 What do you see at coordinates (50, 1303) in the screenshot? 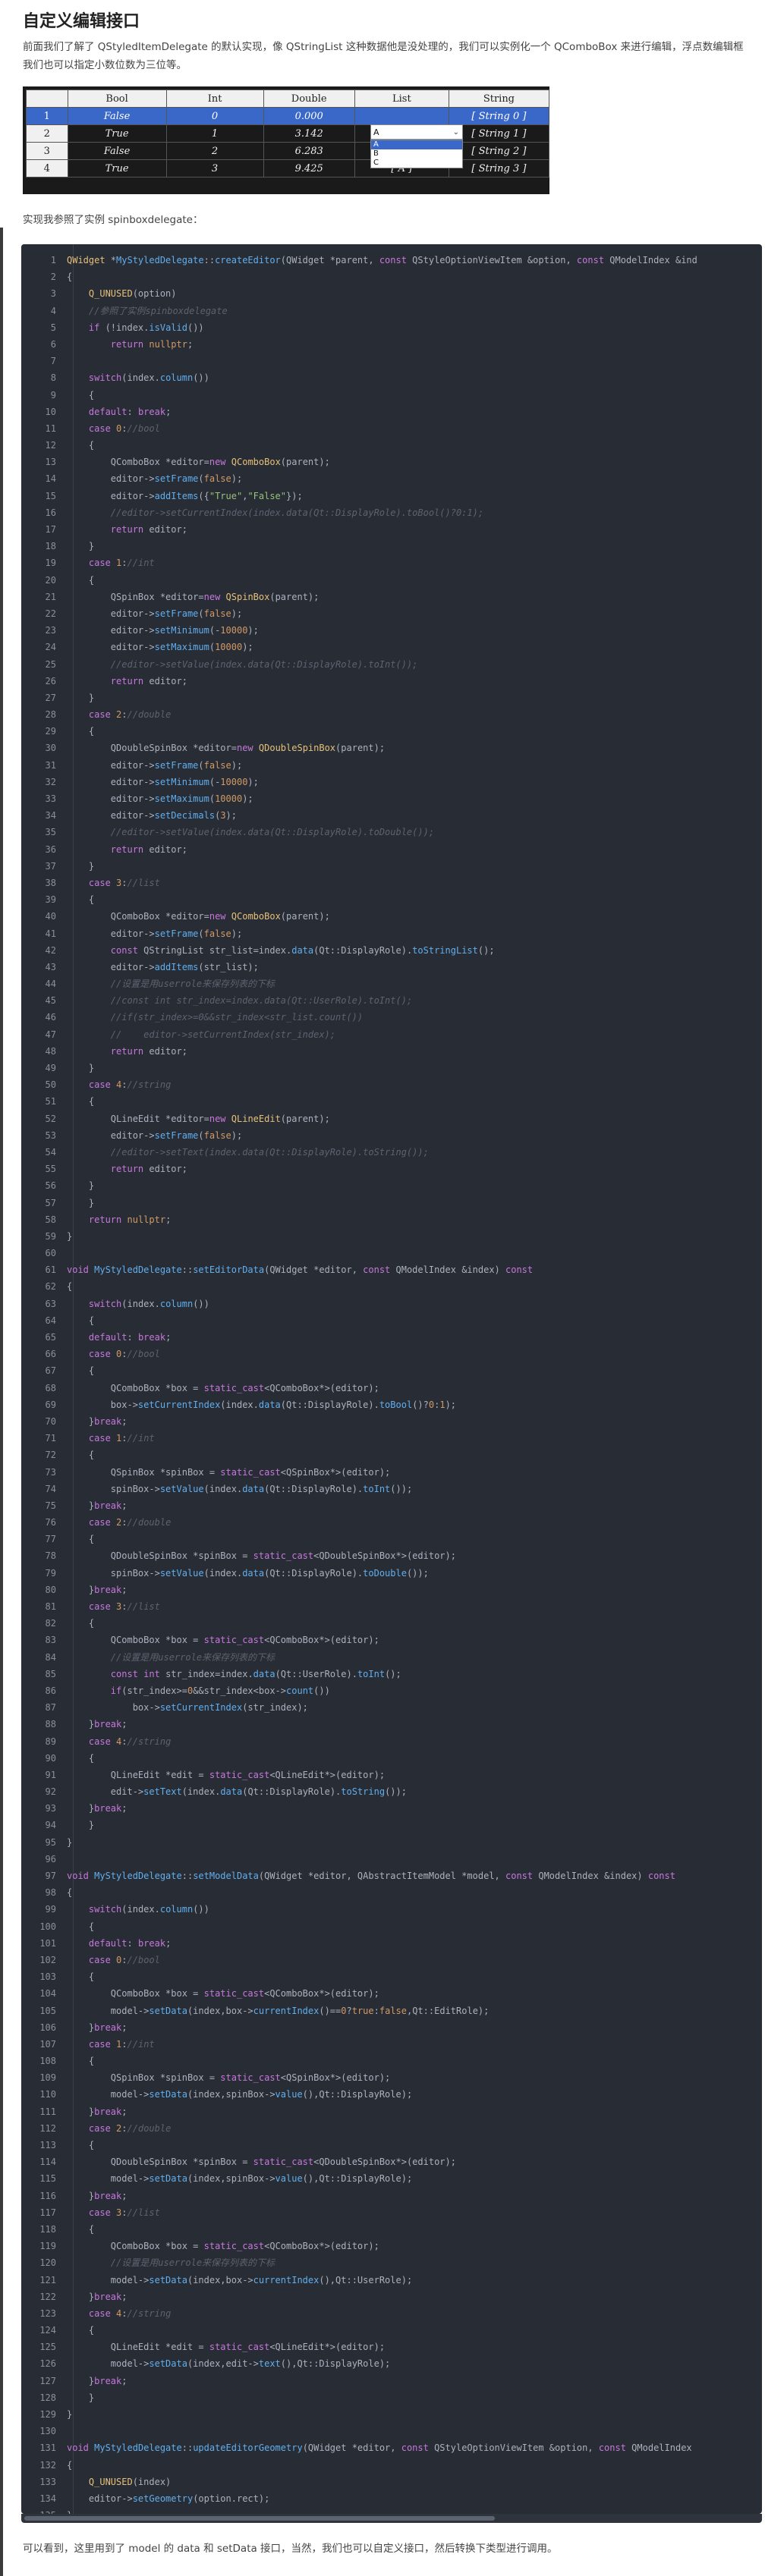
I see `line-number: 63` at bounding box center [50, 1303].